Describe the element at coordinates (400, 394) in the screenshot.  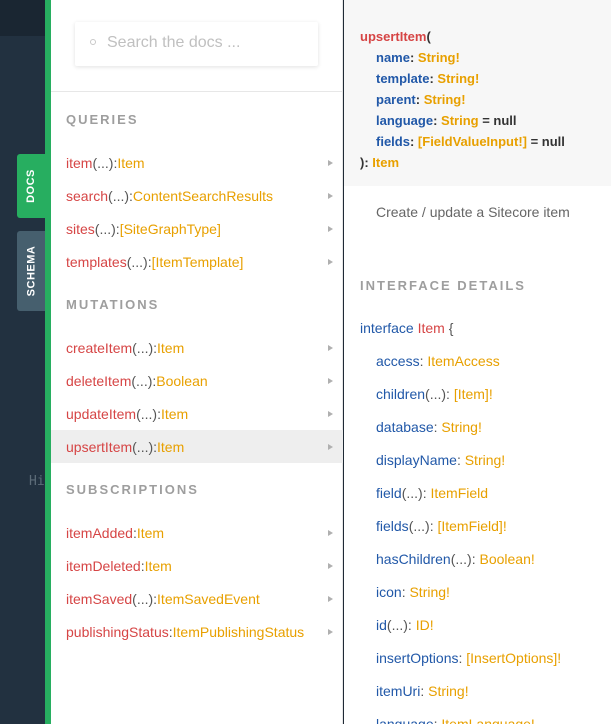
I see `interface-field-name: children` at that location.